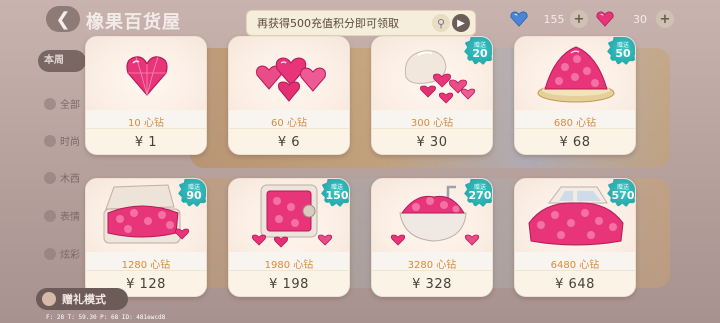 The image size is (720, 323). I want to click on toggle-knob, so click(49, 299).